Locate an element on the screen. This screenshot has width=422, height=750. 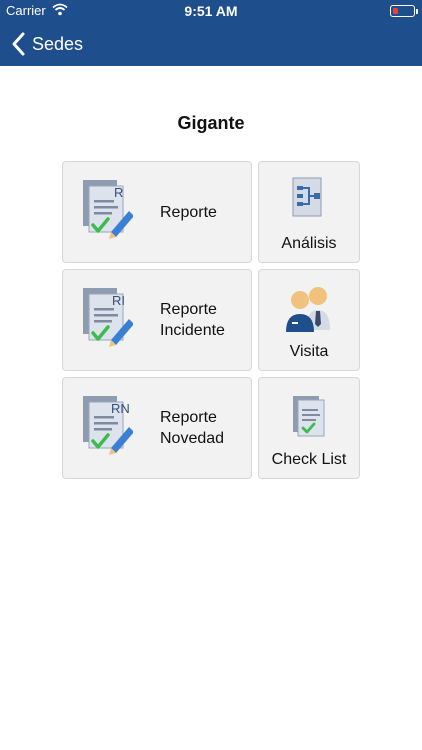
analisis-label: Análisis is located at coordinates (309, 243).